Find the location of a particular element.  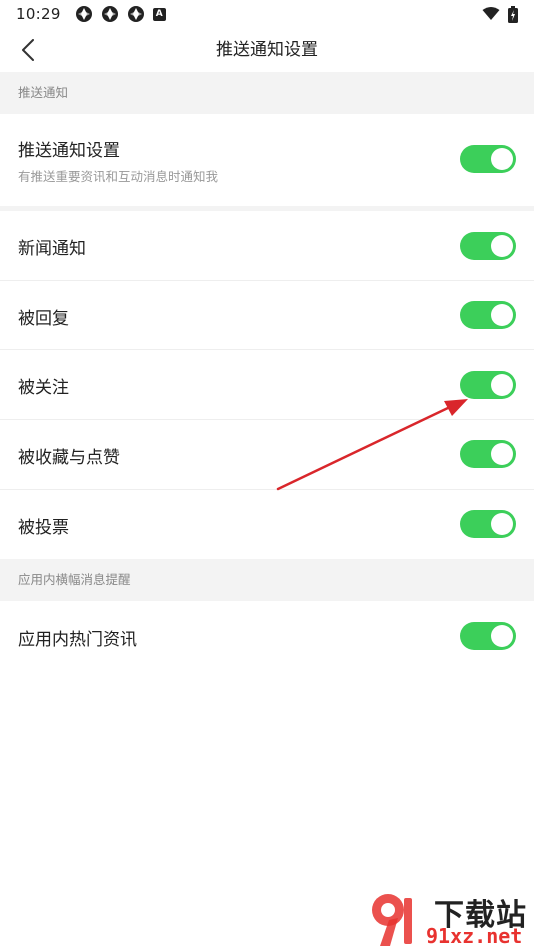

favorite-like-label: 被收藏与点赞 is located at coordinates (69, 458).